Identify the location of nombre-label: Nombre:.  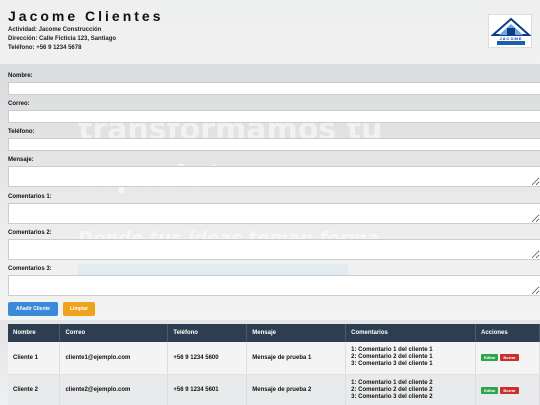
(20, 76).